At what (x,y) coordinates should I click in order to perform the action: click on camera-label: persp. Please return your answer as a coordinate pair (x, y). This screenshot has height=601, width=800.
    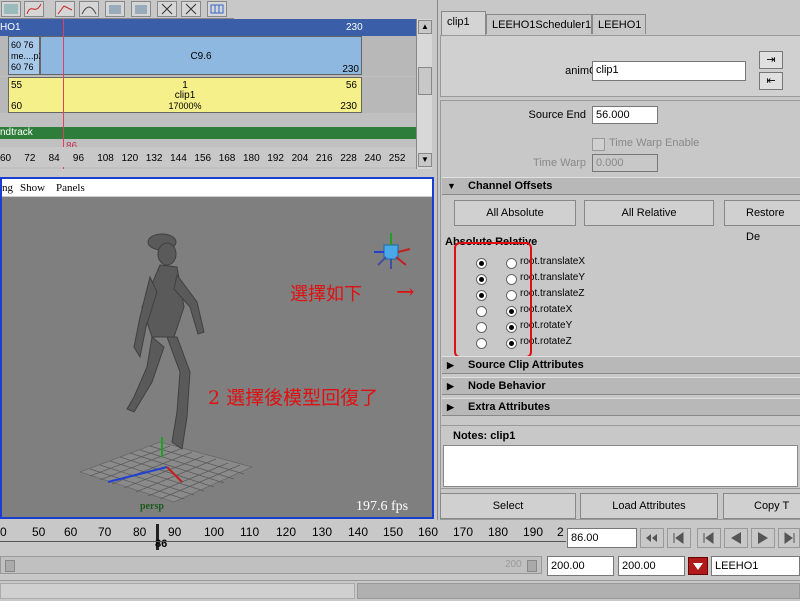
    Looking at the image, I should click on (152, 506).